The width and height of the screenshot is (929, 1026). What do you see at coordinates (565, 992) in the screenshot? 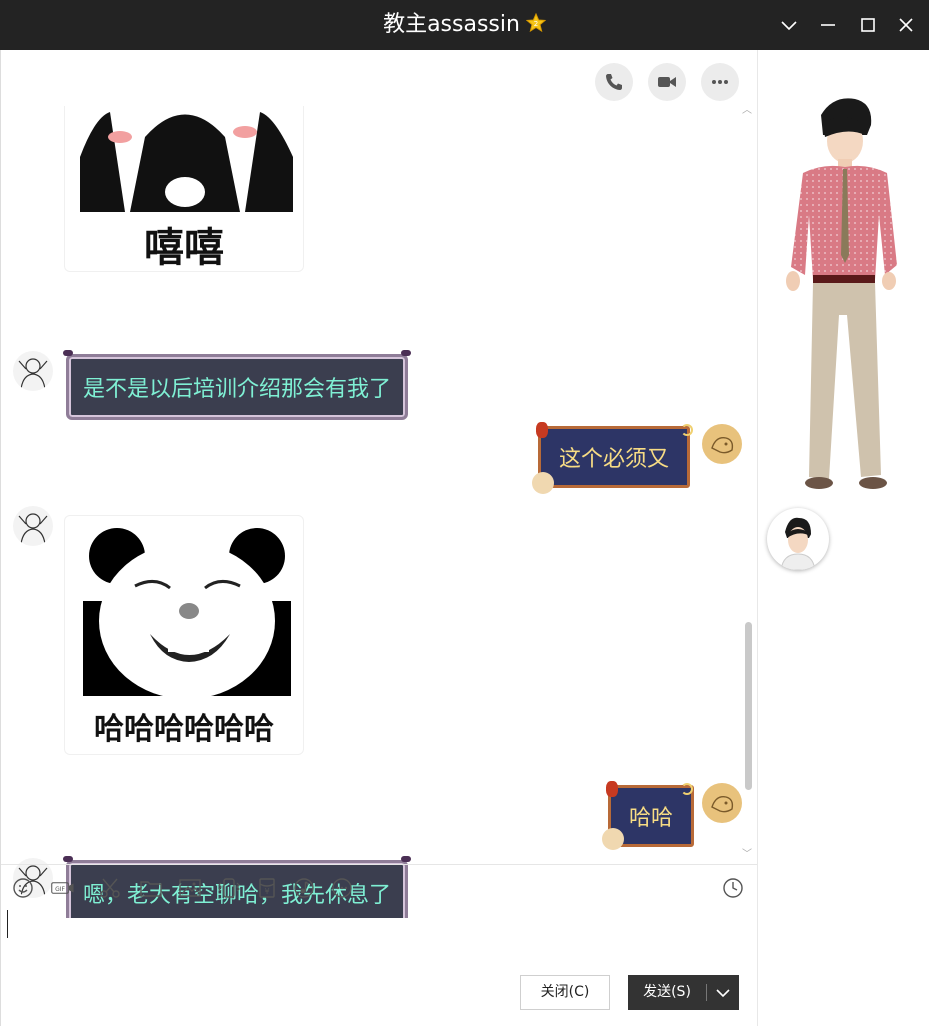
I see `close-button: 关闭(C)` at bounding box center [565, 992].